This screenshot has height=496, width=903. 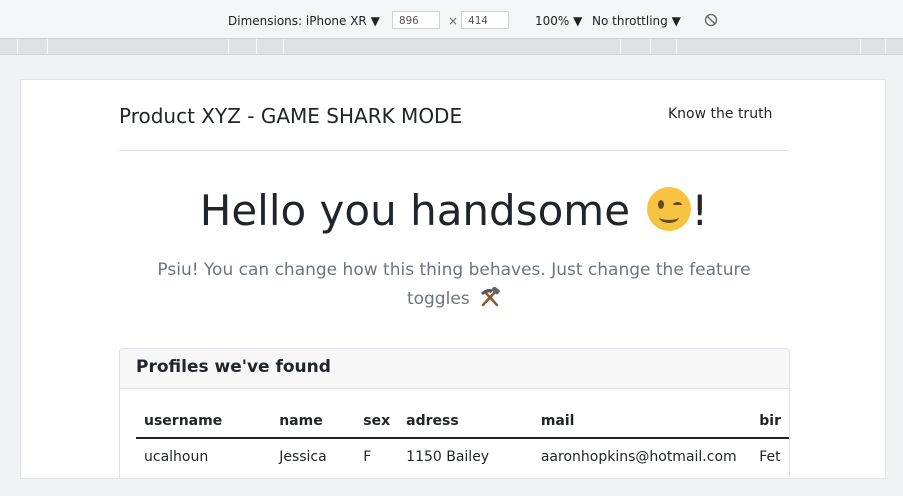 I want to click on viewport-height-input, so click(x=485, y=20).